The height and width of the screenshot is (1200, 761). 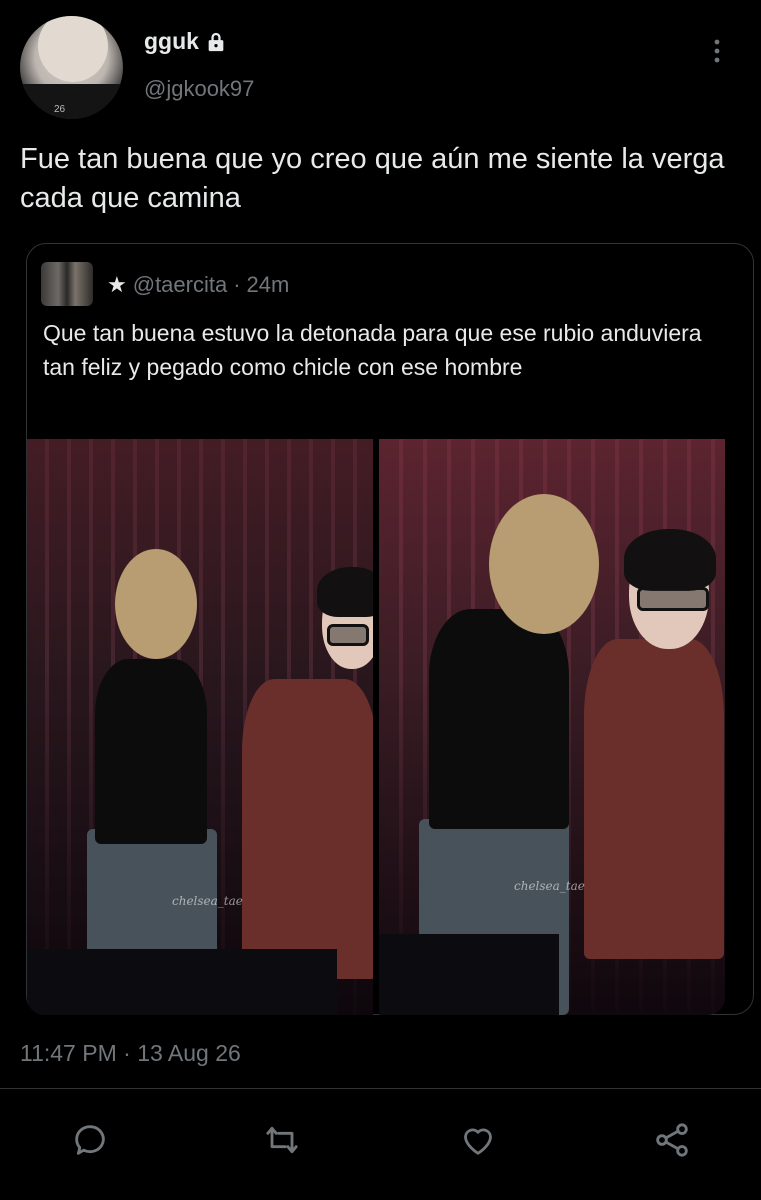 I want to click on author-avatar: 26, so click(x=71, y=67).